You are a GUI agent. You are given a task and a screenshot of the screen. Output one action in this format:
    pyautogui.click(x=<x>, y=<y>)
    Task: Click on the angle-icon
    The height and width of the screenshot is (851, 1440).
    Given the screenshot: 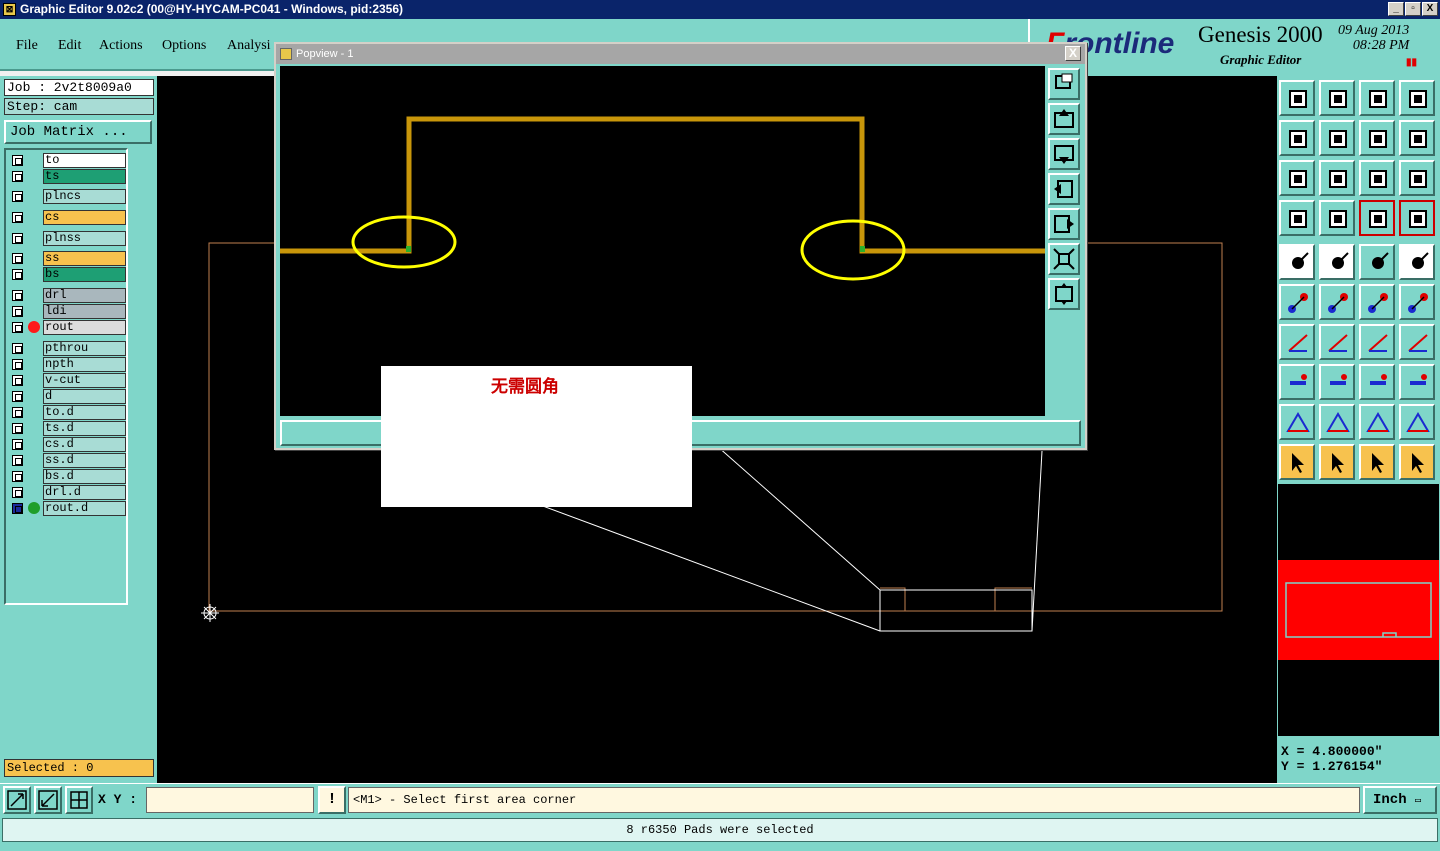 What is the action you would take?
    pyautogui.click(x=1297, y=342)
    